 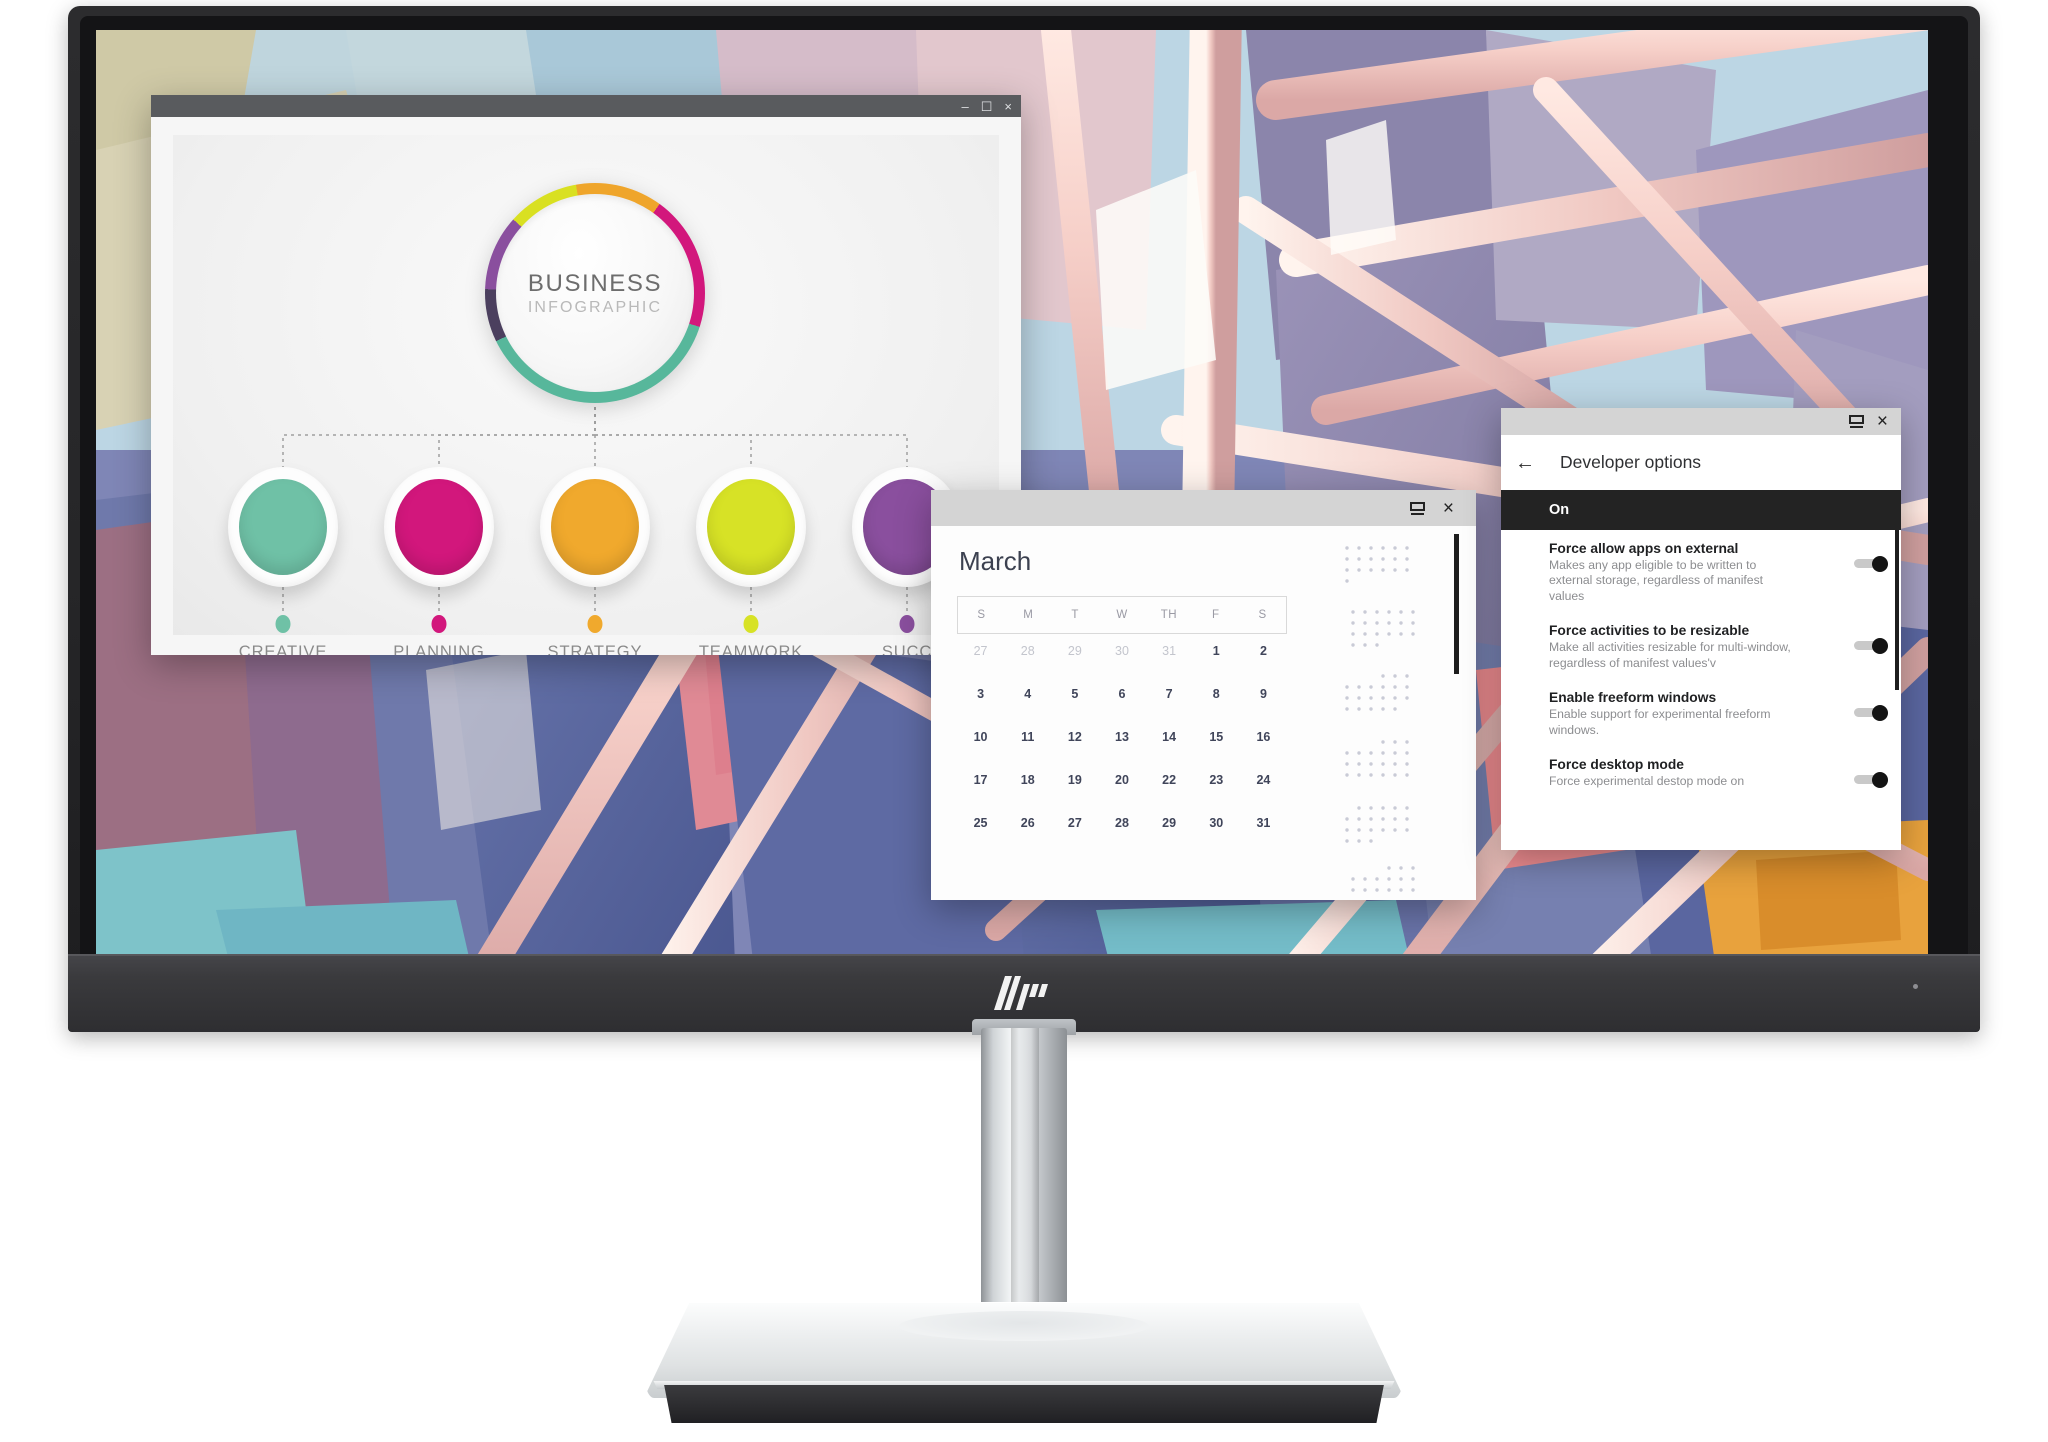 What do you see at coordinates (1203, 508) in the screenshot?
I see `calendar-titlebar: ×` at bounding box center [1203, 508].